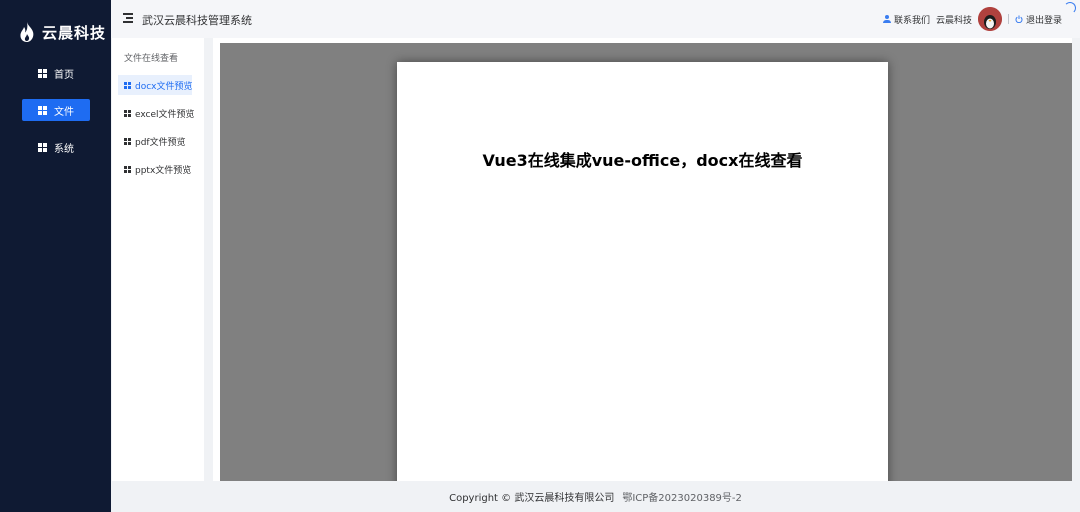 The height and width of the screenshot is (512, 1080). I want to click on submenu-item-docx: docx文件预览, so click(155, 85).